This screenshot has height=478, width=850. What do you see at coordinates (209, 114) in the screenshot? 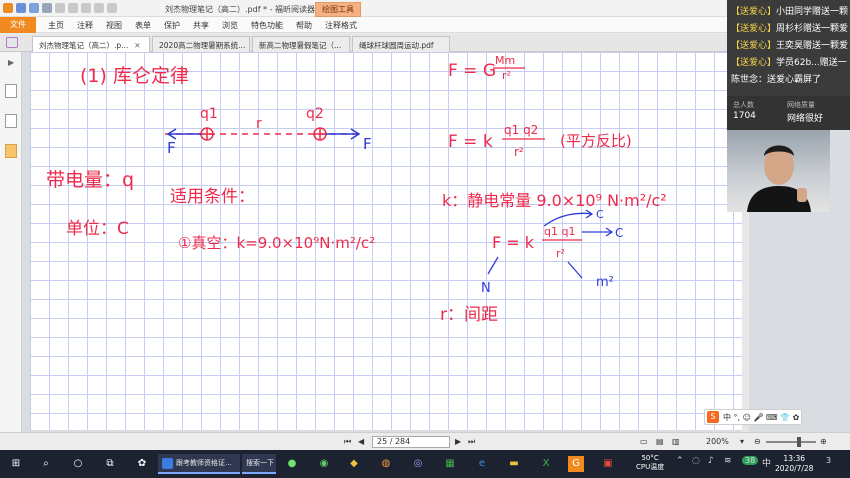
I see `label-q1: q1` at bounding box center [209, 114].